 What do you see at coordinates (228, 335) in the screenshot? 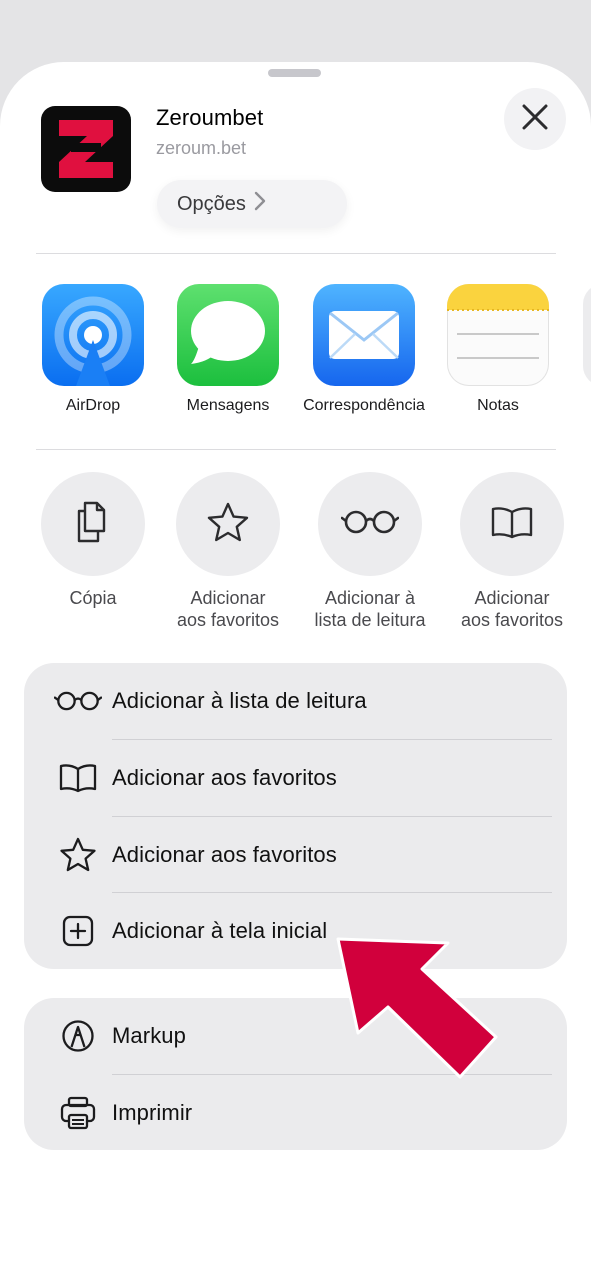
I see `messages-icon` at bounding box center [228, 335].